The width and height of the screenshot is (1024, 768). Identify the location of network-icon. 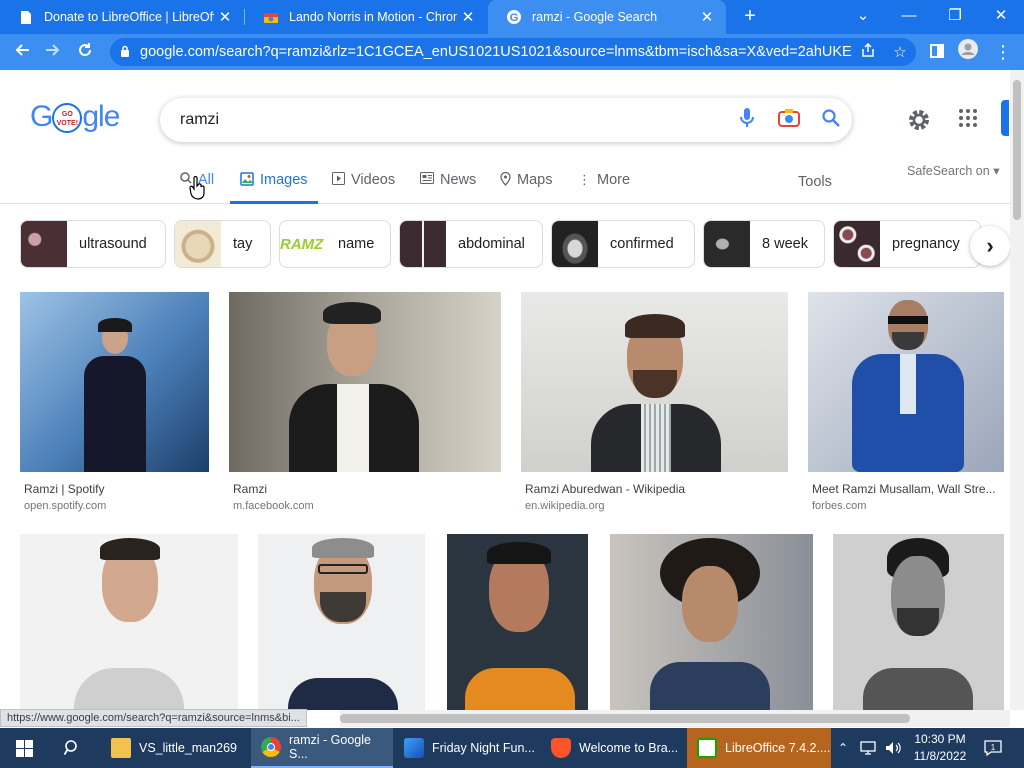
(868, 748).